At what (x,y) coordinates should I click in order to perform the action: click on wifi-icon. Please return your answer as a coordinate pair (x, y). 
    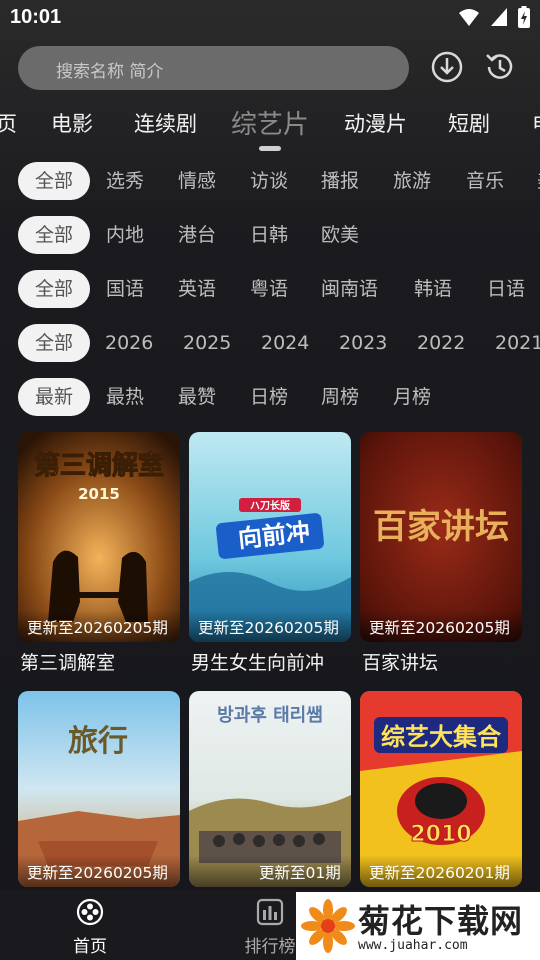
    Looking at the image, I should click on (469, 17).